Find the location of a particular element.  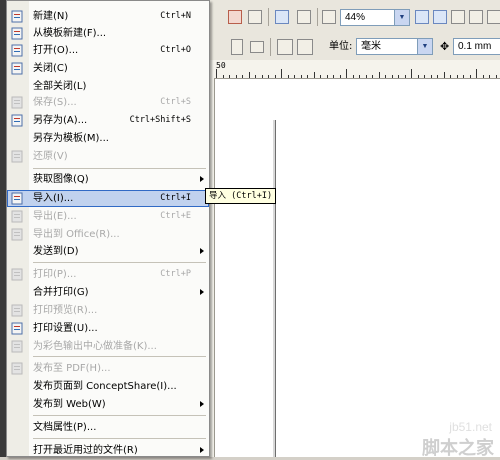

save-icon is located at coordinates (17, 102).